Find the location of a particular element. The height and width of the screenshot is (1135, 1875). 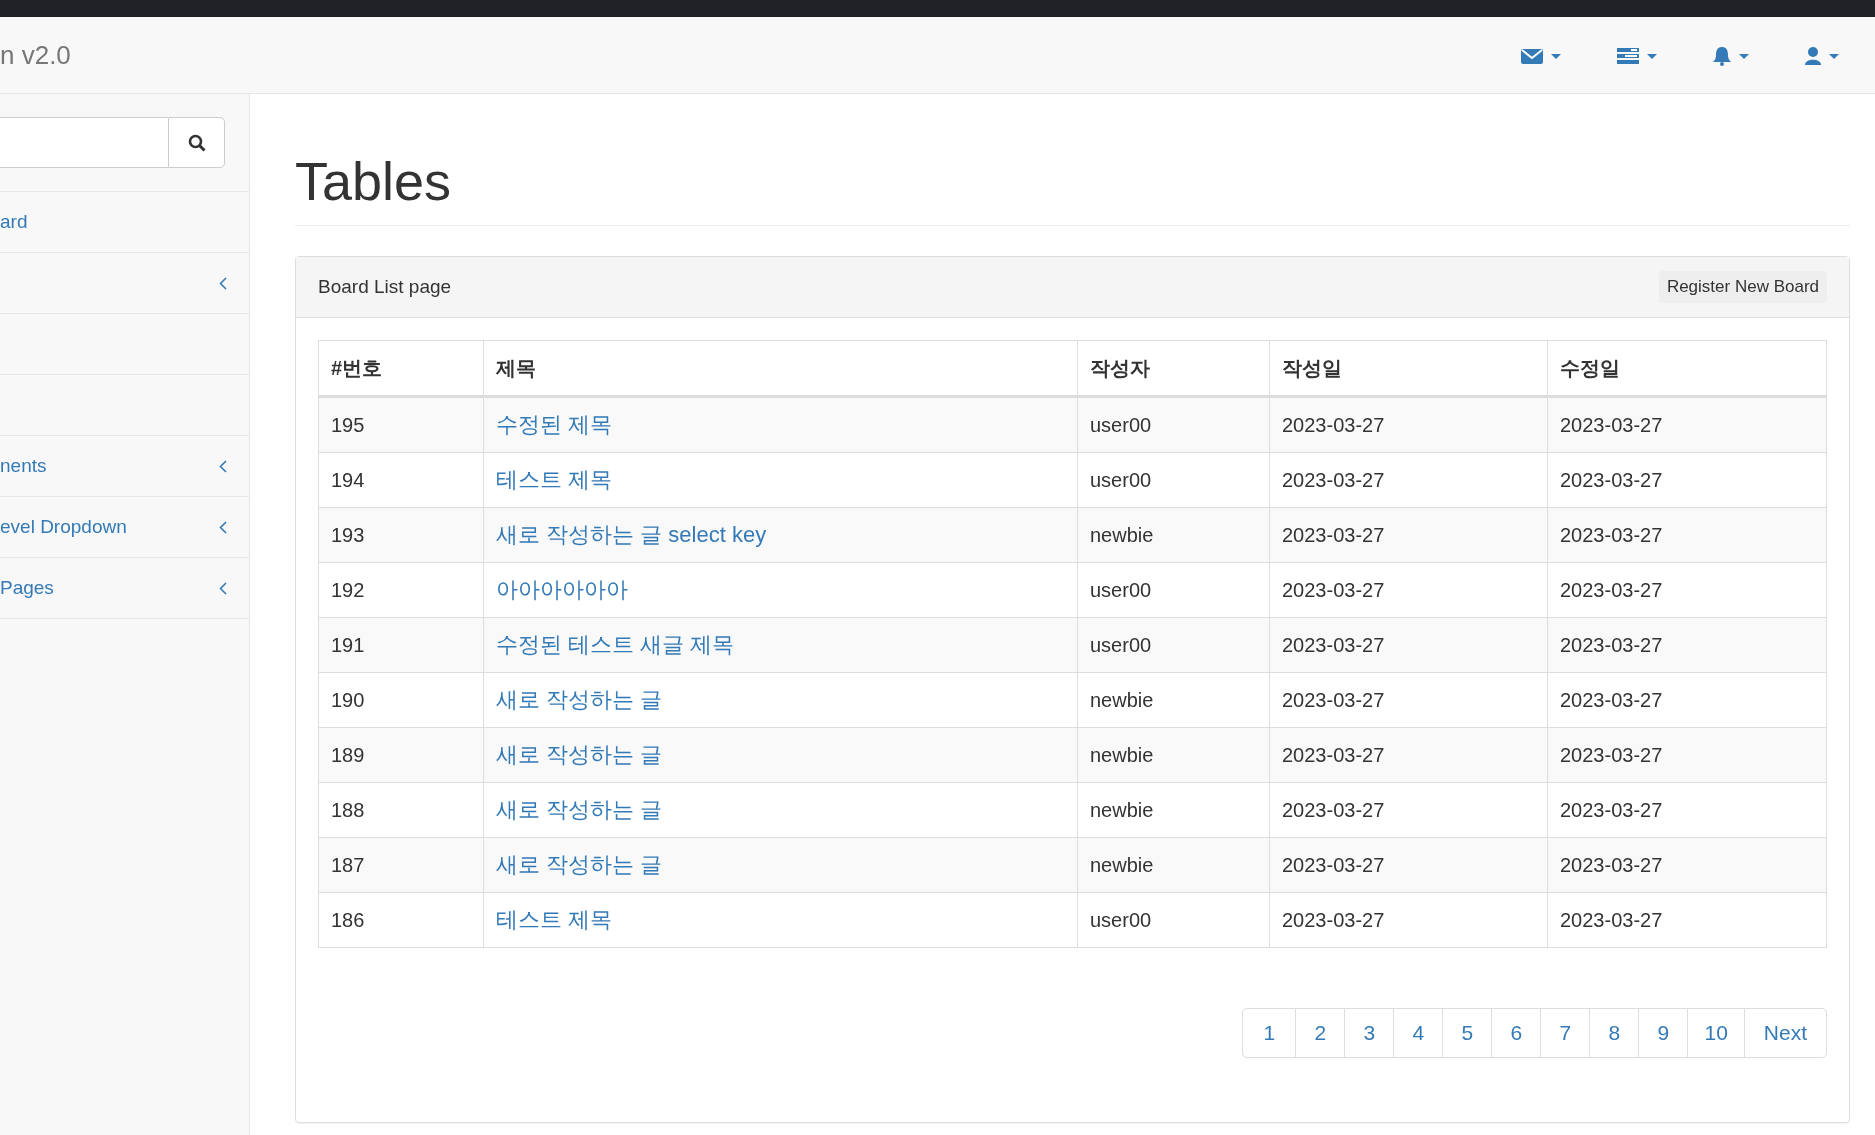

title-link: 수정된 제목 is located at coordinates (554, 425).